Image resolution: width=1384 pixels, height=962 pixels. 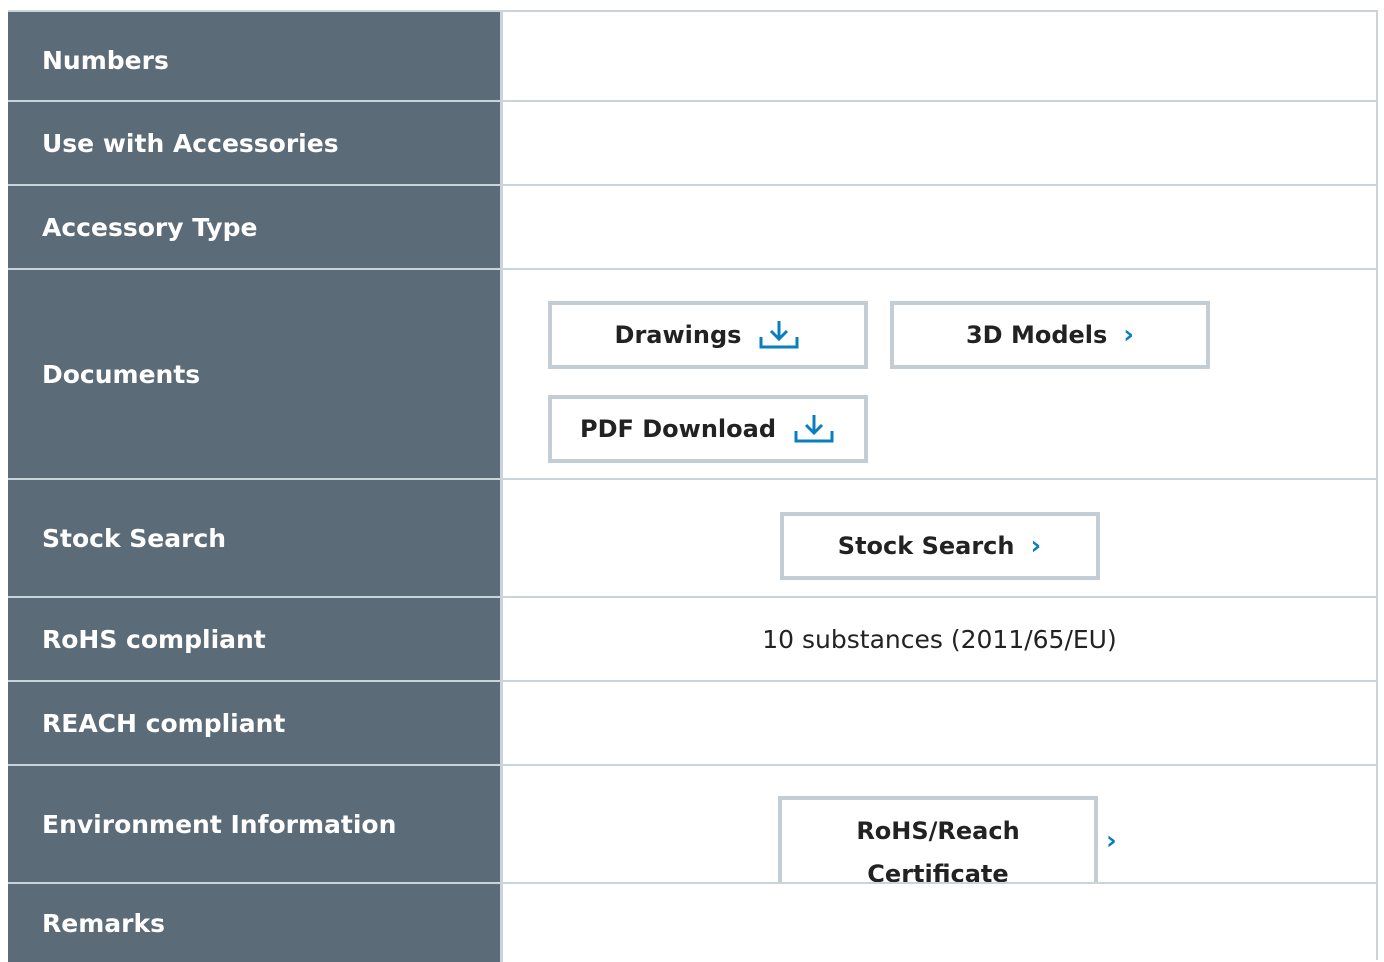 I want to click on certificate-label-line2: Certificate, so click(x=938, y=871).